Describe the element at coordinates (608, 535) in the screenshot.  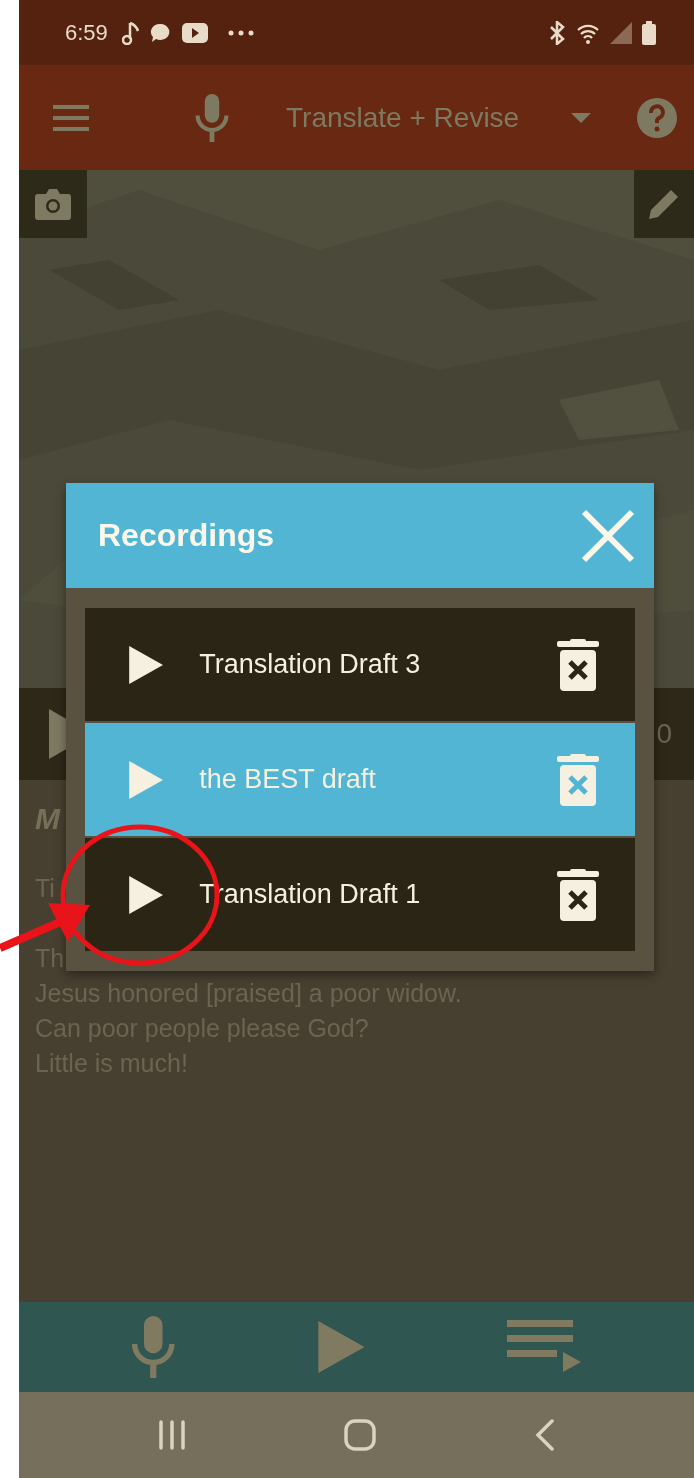
I see `close-icon` at that location.